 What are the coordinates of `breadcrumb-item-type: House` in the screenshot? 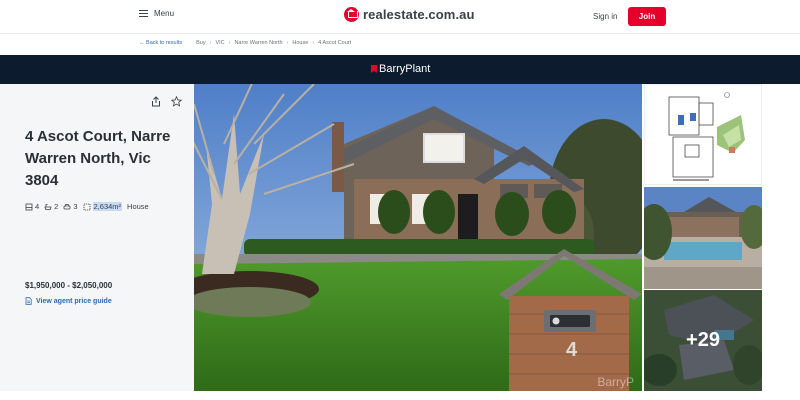 It's located at (300, 43).